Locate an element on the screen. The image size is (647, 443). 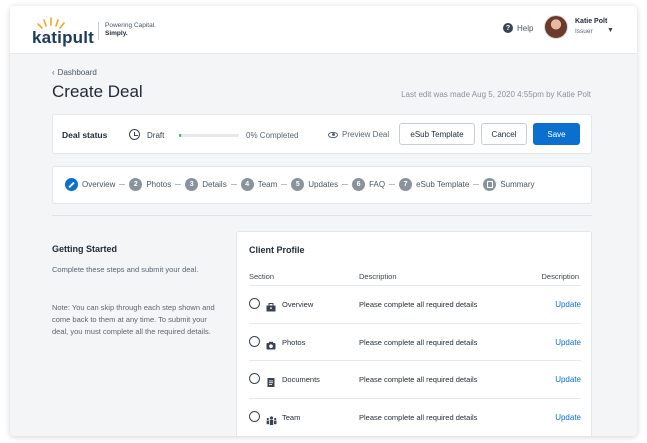
step-number: 6 is located at coordinates (359, 184).